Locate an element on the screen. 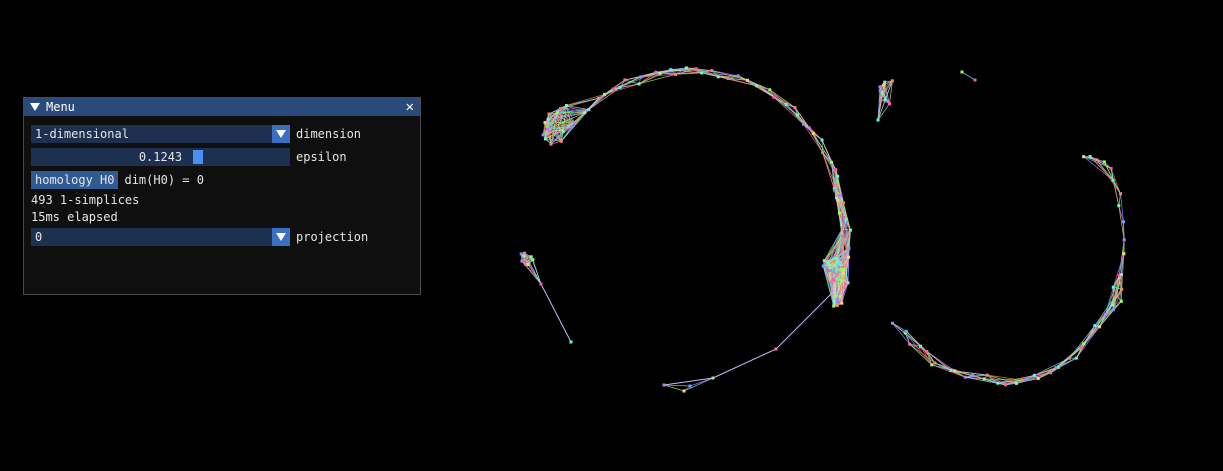 The width and height of the screenshot is (1223, 471). close-icon: ✕ is located at coordinates (410, 107).